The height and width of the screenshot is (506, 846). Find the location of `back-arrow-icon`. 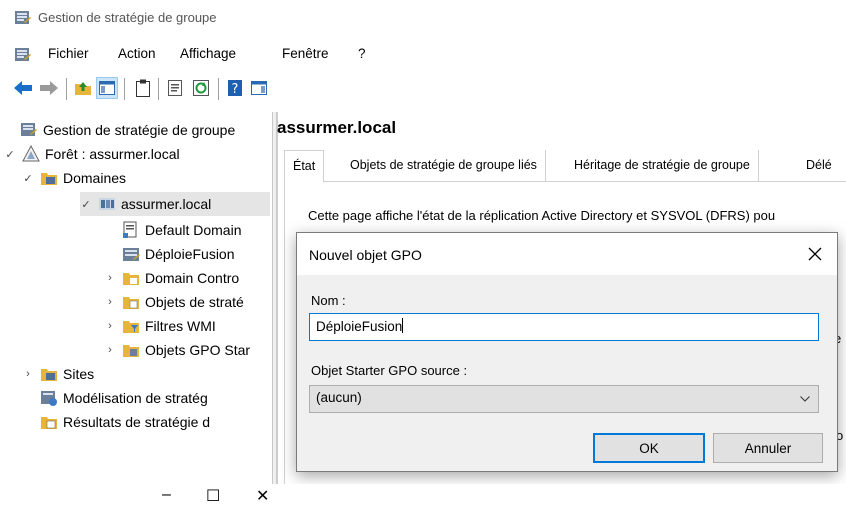

back-arrow-icon is located at coordinates (23, 88).